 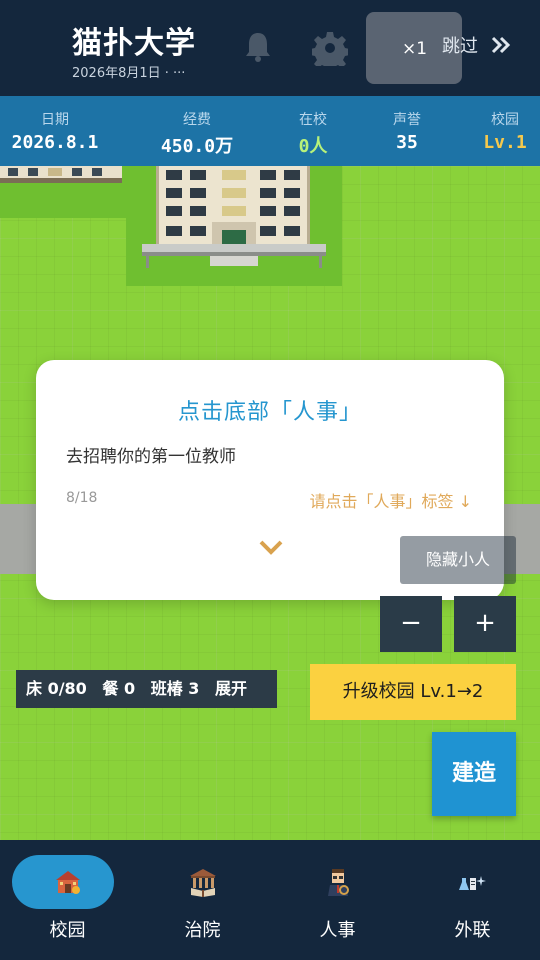 What do you see at coordinates (485, 624) in the screenshot?
I see `zoom-in-button: +` at bounding box center [485, 624].